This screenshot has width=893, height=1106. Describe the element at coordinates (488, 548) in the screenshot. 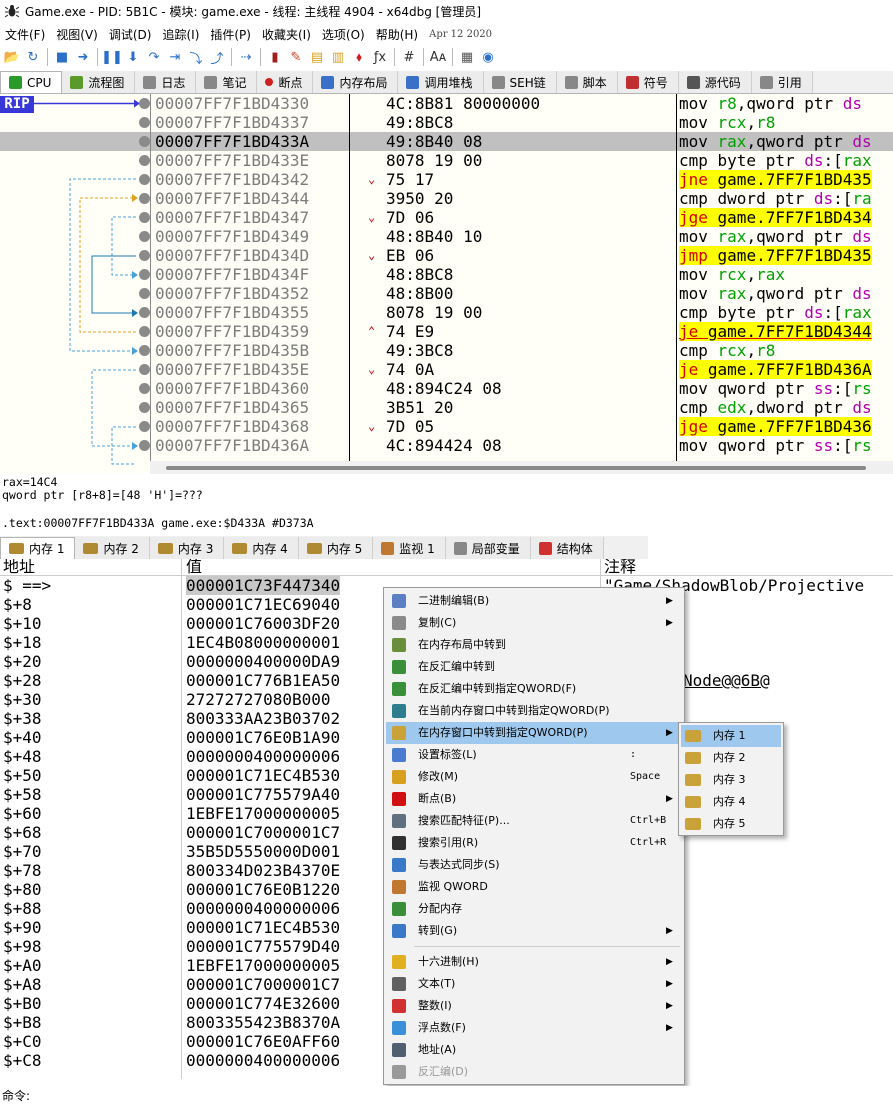

I see `dump-tab: 局部变量` at that location.